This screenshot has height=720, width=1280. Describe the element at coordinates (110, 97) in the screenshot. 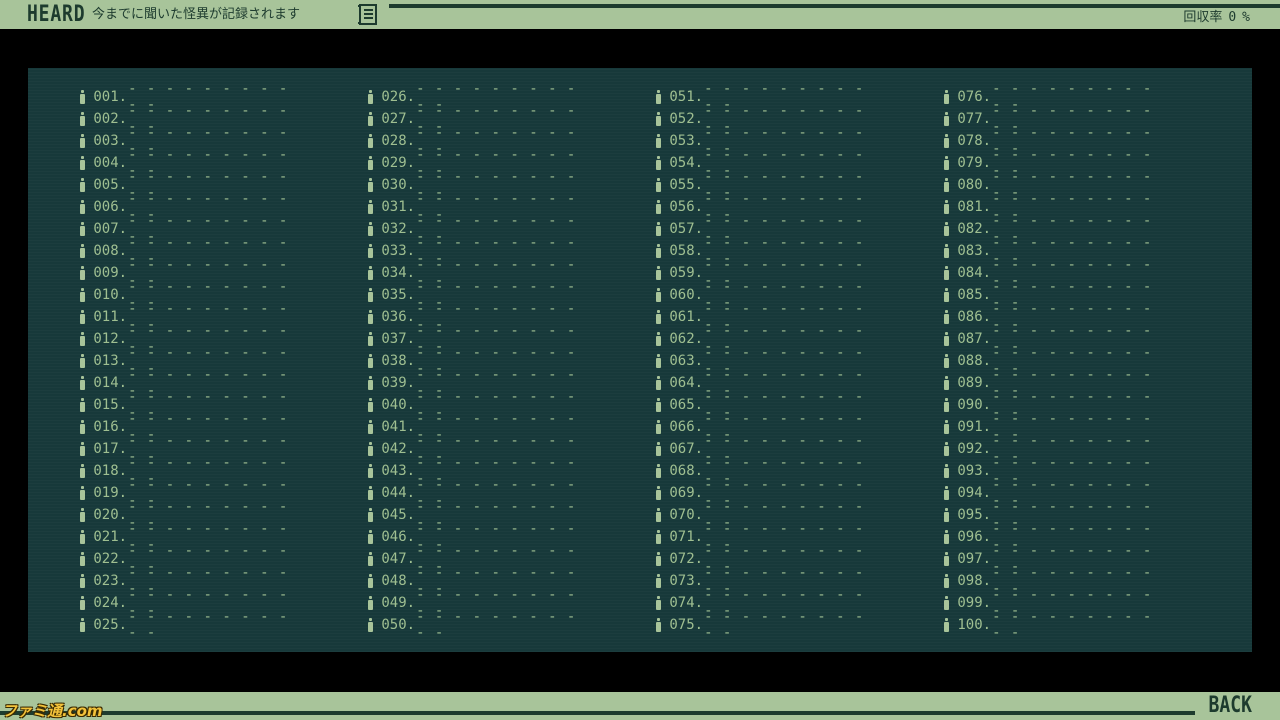

I see `entry-number: 001.` at that location.